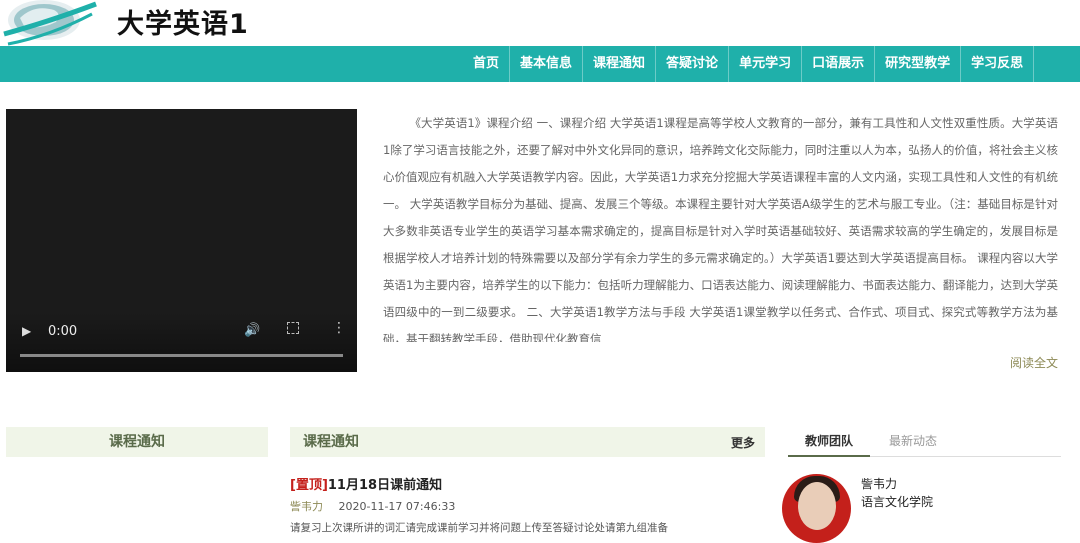 This screenshot has width=1080, height=543. What do you see at coordinates (487, 64) in the screenshot?
I see `nav-item-home: 首页` at bounding box center [487, 64].